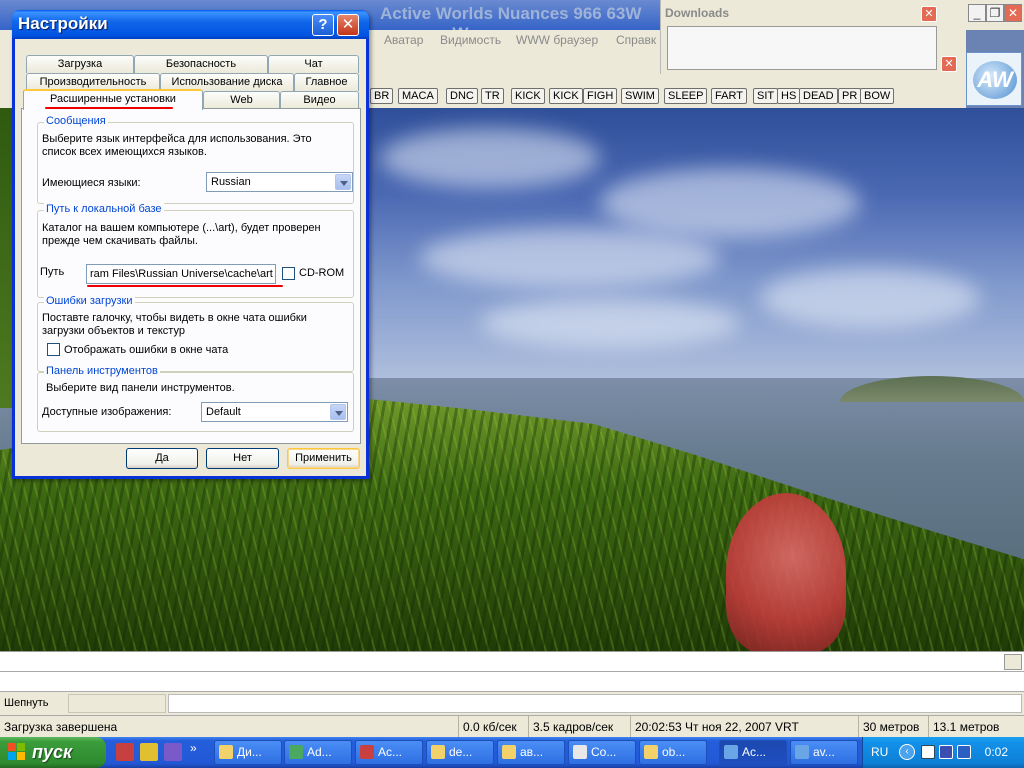 The height and width of the screenshot is (768, 1024). What do you see at coordinates (117, 703) in the screenshot?
I see `whisper-target-select` at bounding box center [117, 703].